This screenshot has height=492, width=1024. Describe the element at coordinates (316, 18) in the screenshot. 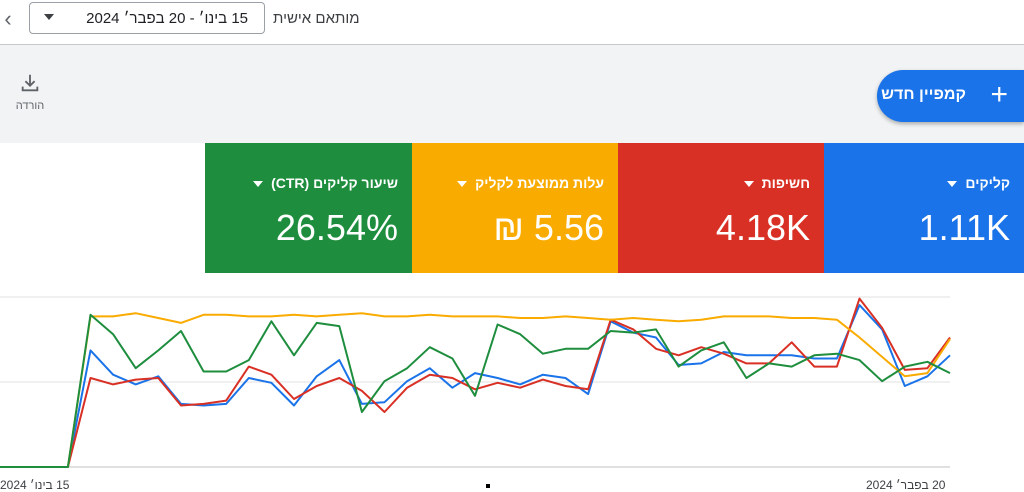

I see `date-range-label: מותאם אישית` at that location.